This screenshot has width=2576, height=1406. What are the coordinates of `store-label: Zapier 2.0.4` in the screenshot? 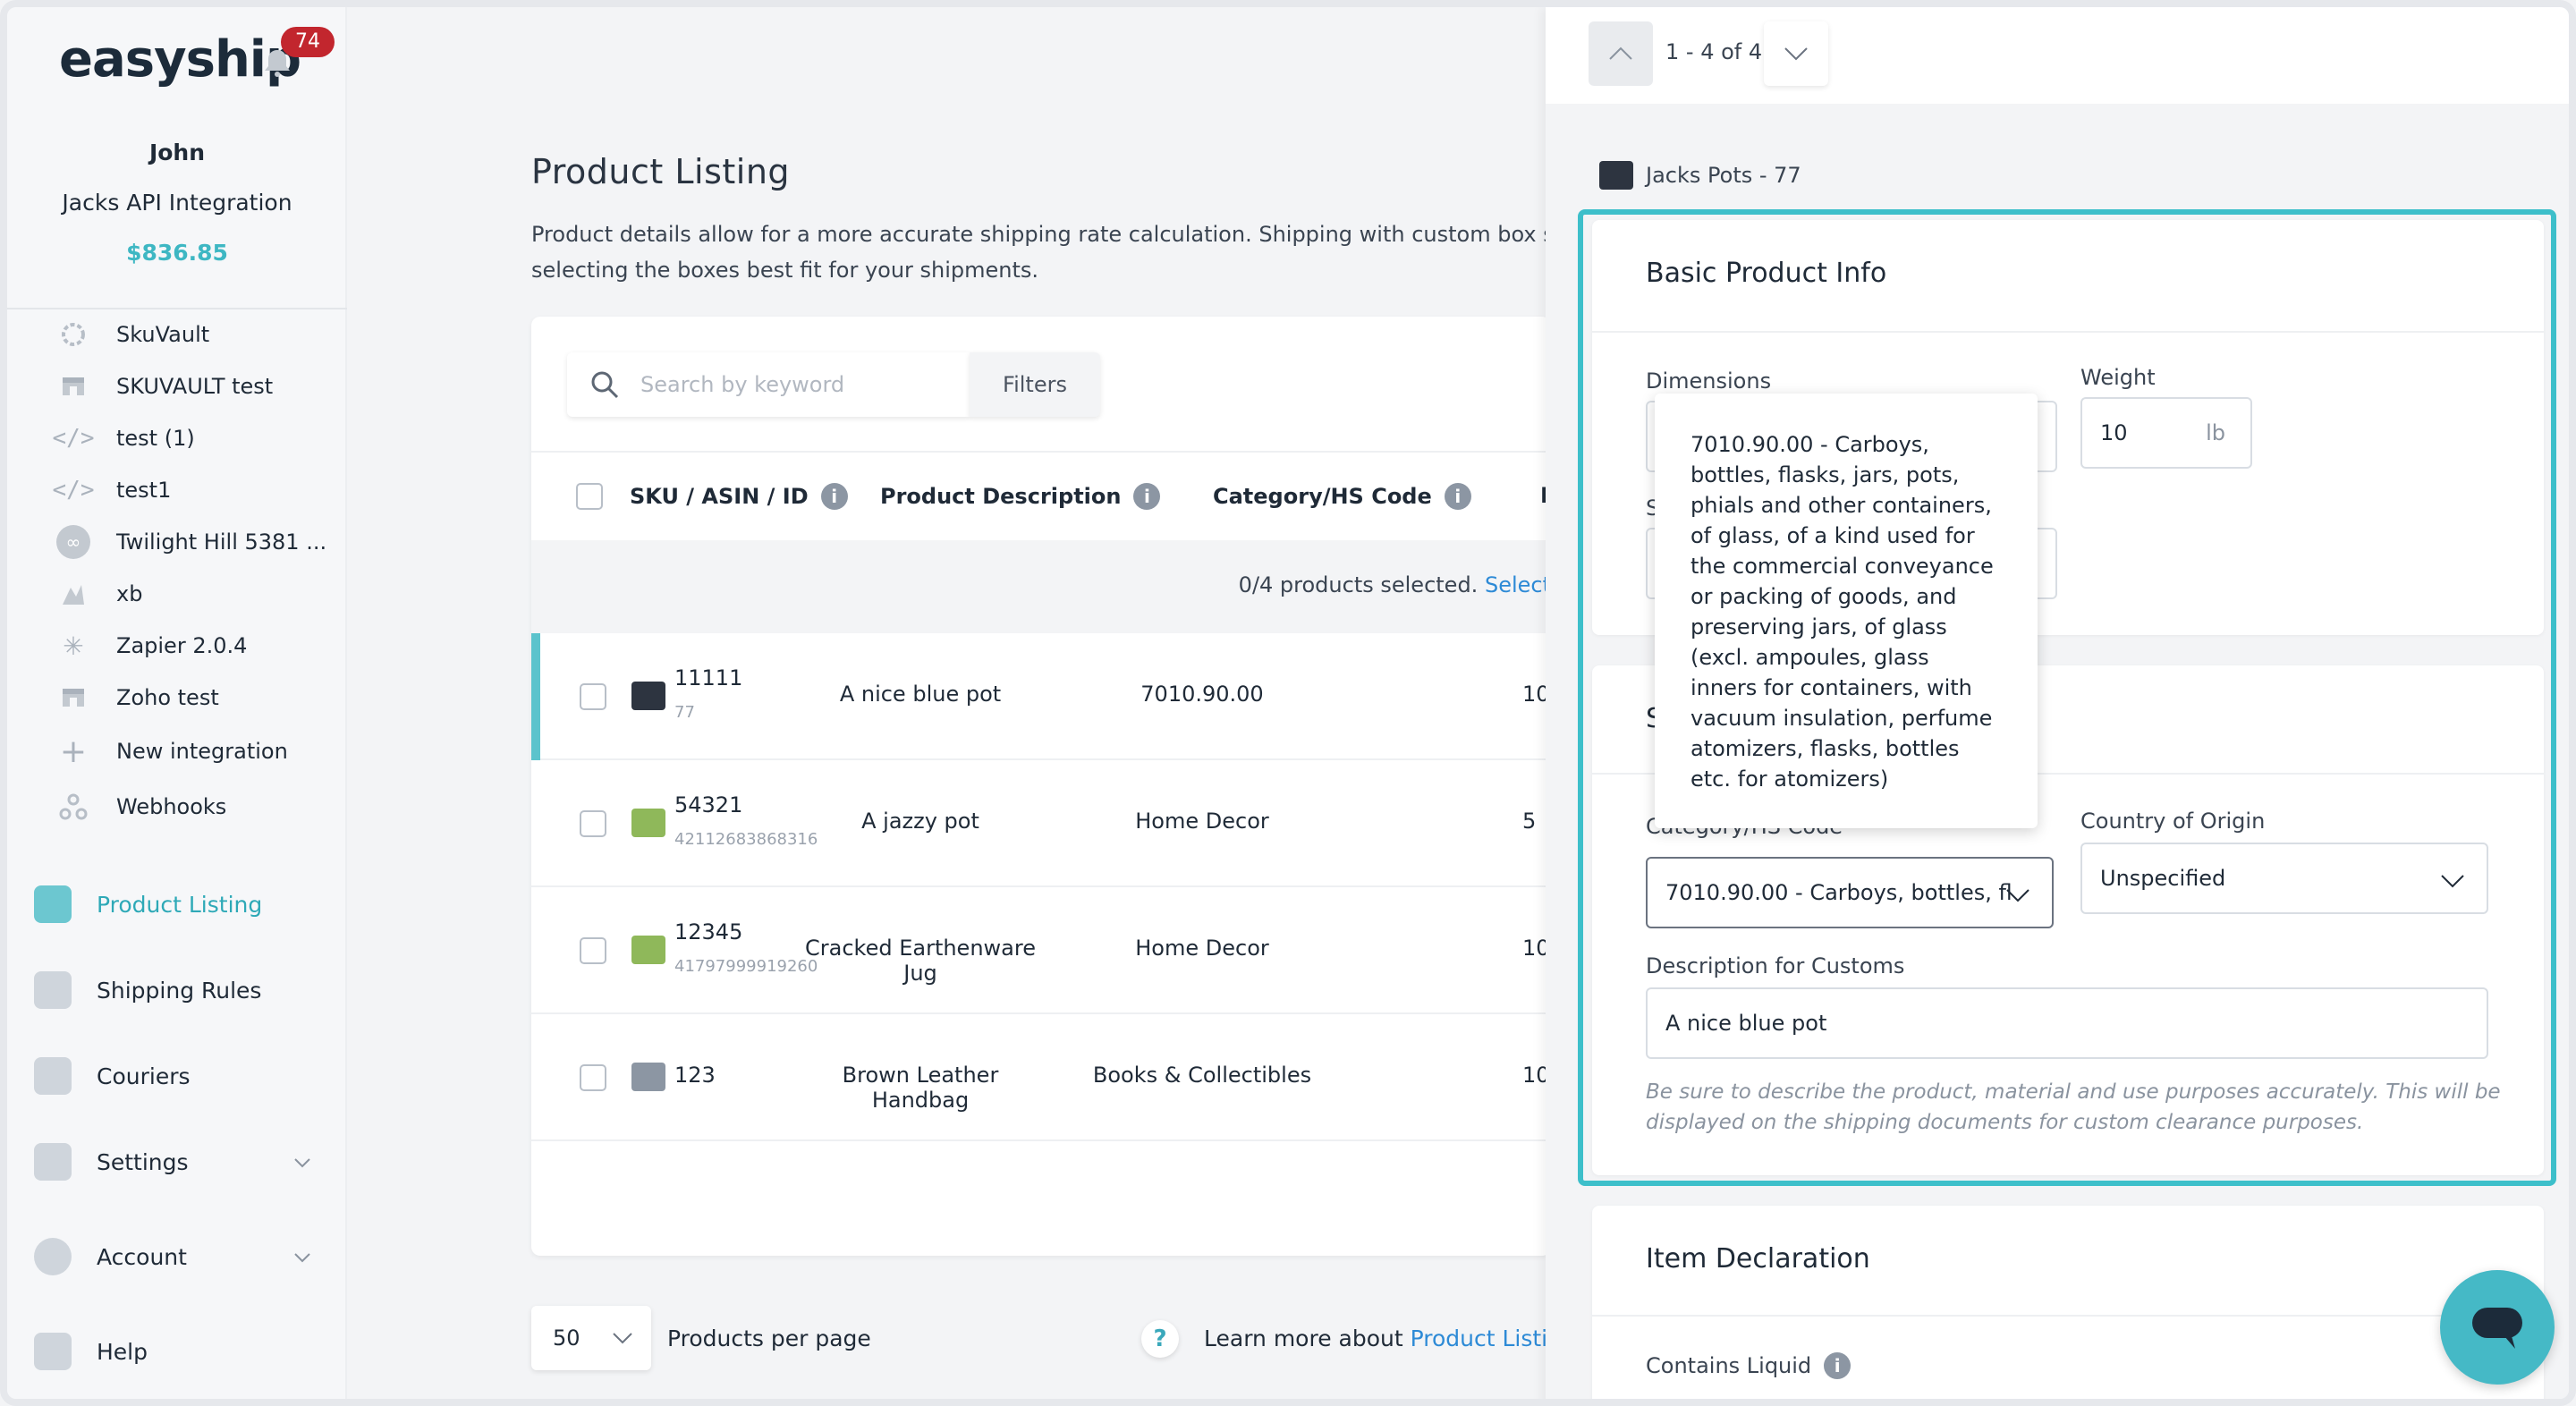 It's located at (182, 646).